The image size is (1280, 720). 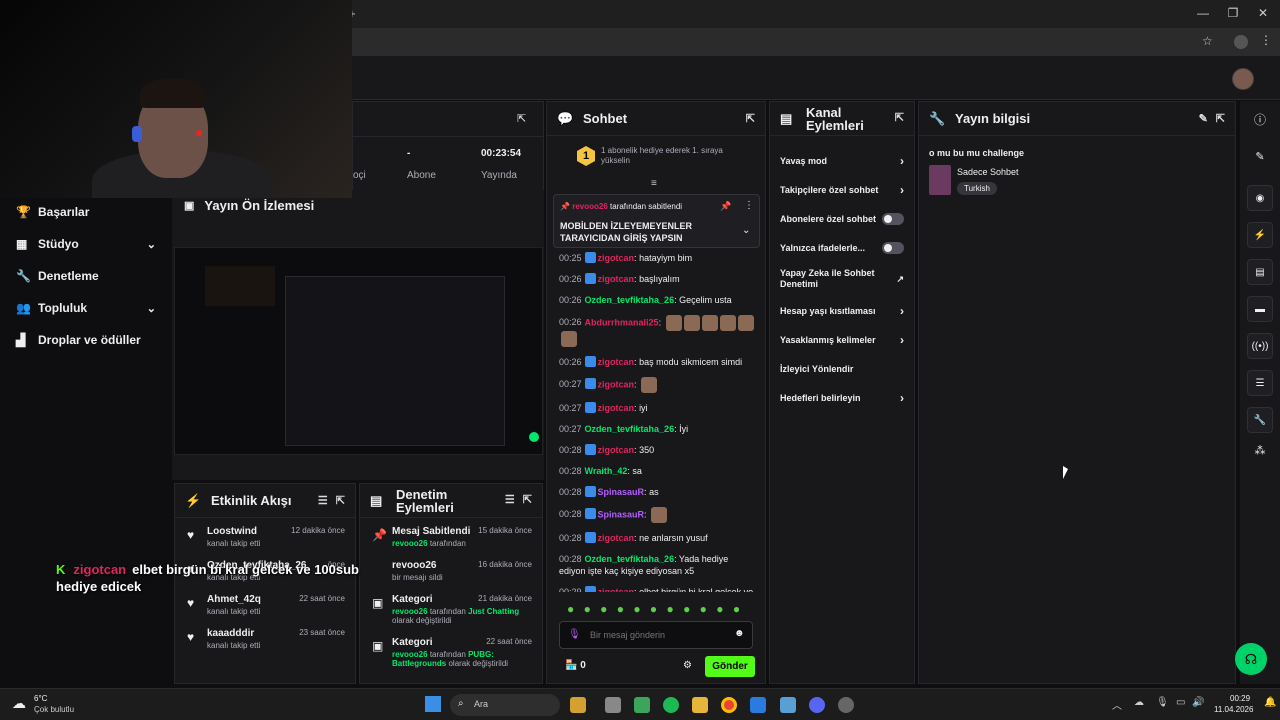 I want to click on close-window-button: ✕, so click(x=1263, y=13).